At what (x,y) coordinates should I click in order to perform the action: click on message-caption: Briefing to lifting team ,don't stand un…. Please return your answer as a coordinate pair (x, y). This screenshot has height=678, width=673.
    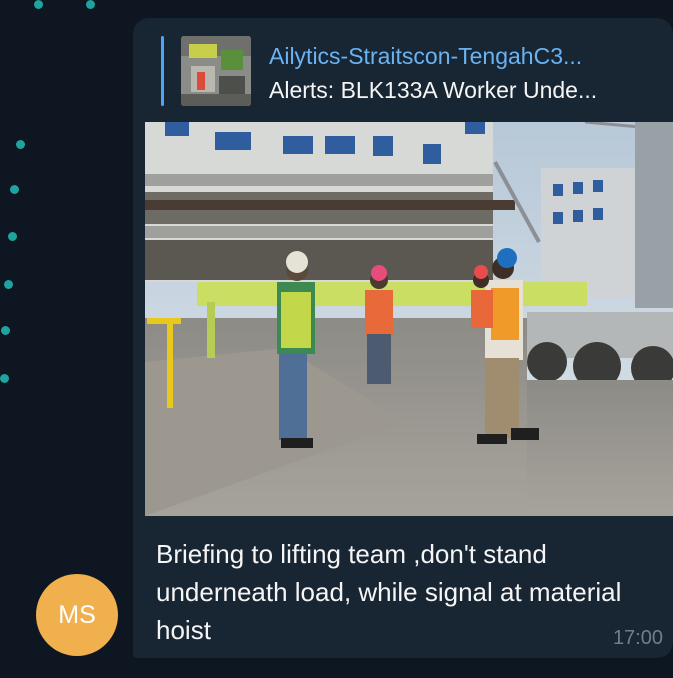
    Looking at the image, I should click on (389, 592).